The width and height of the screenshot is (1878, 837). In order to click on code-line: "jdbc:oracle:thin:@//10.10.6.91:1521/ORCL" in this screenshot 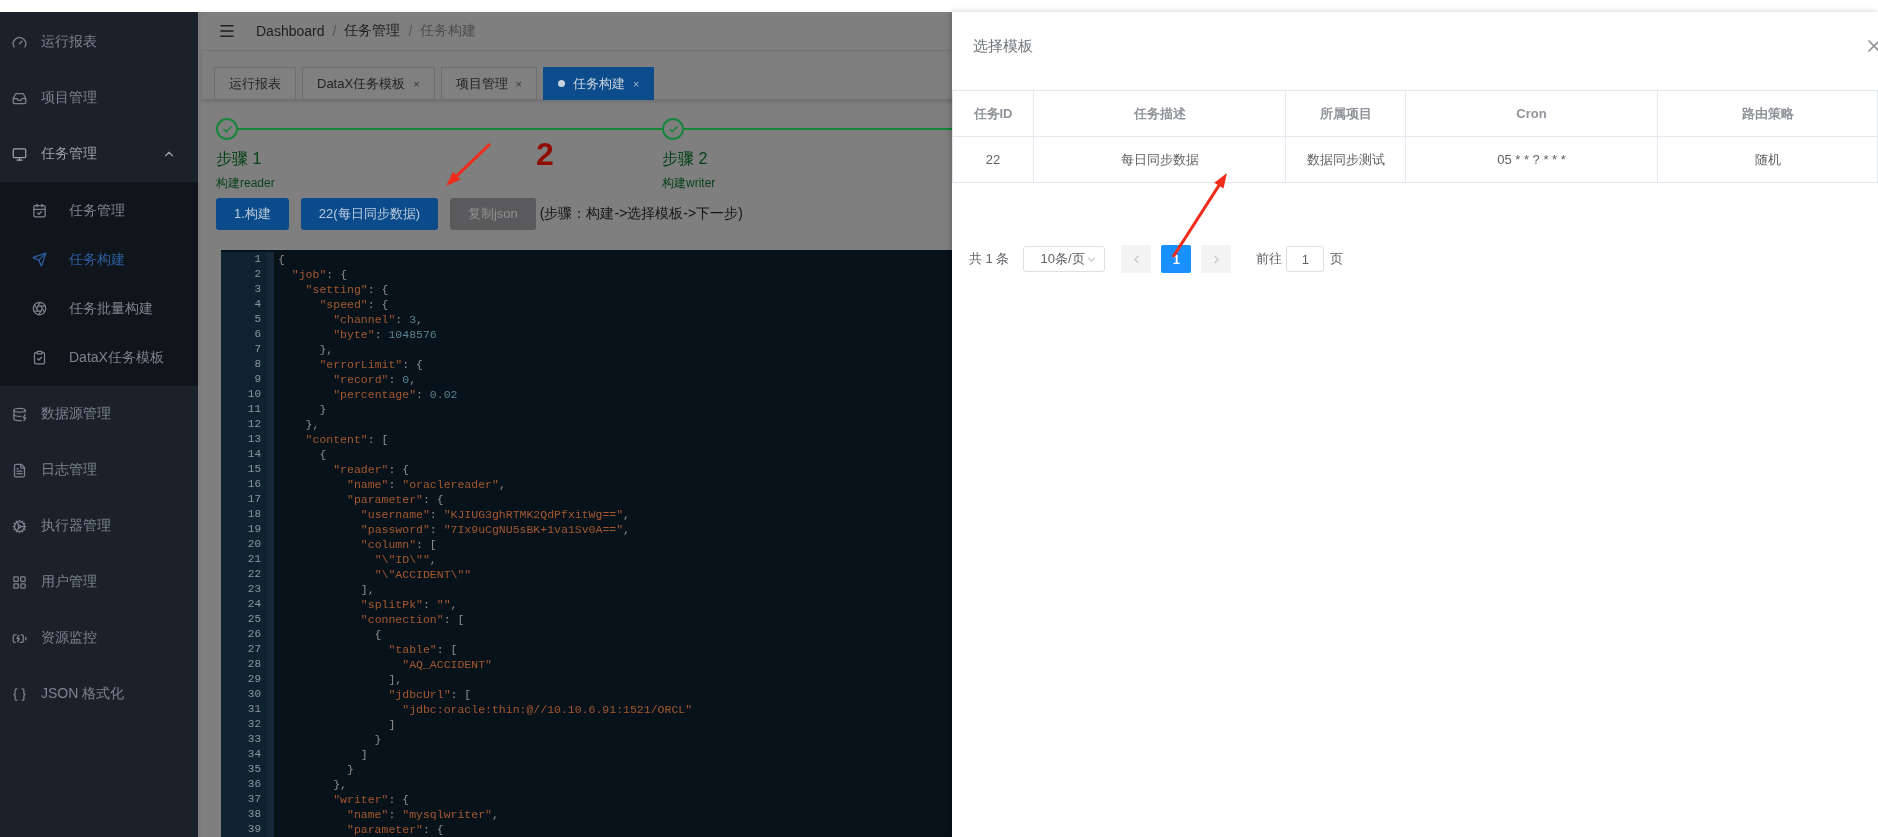, I will do `click(547, 709)`.